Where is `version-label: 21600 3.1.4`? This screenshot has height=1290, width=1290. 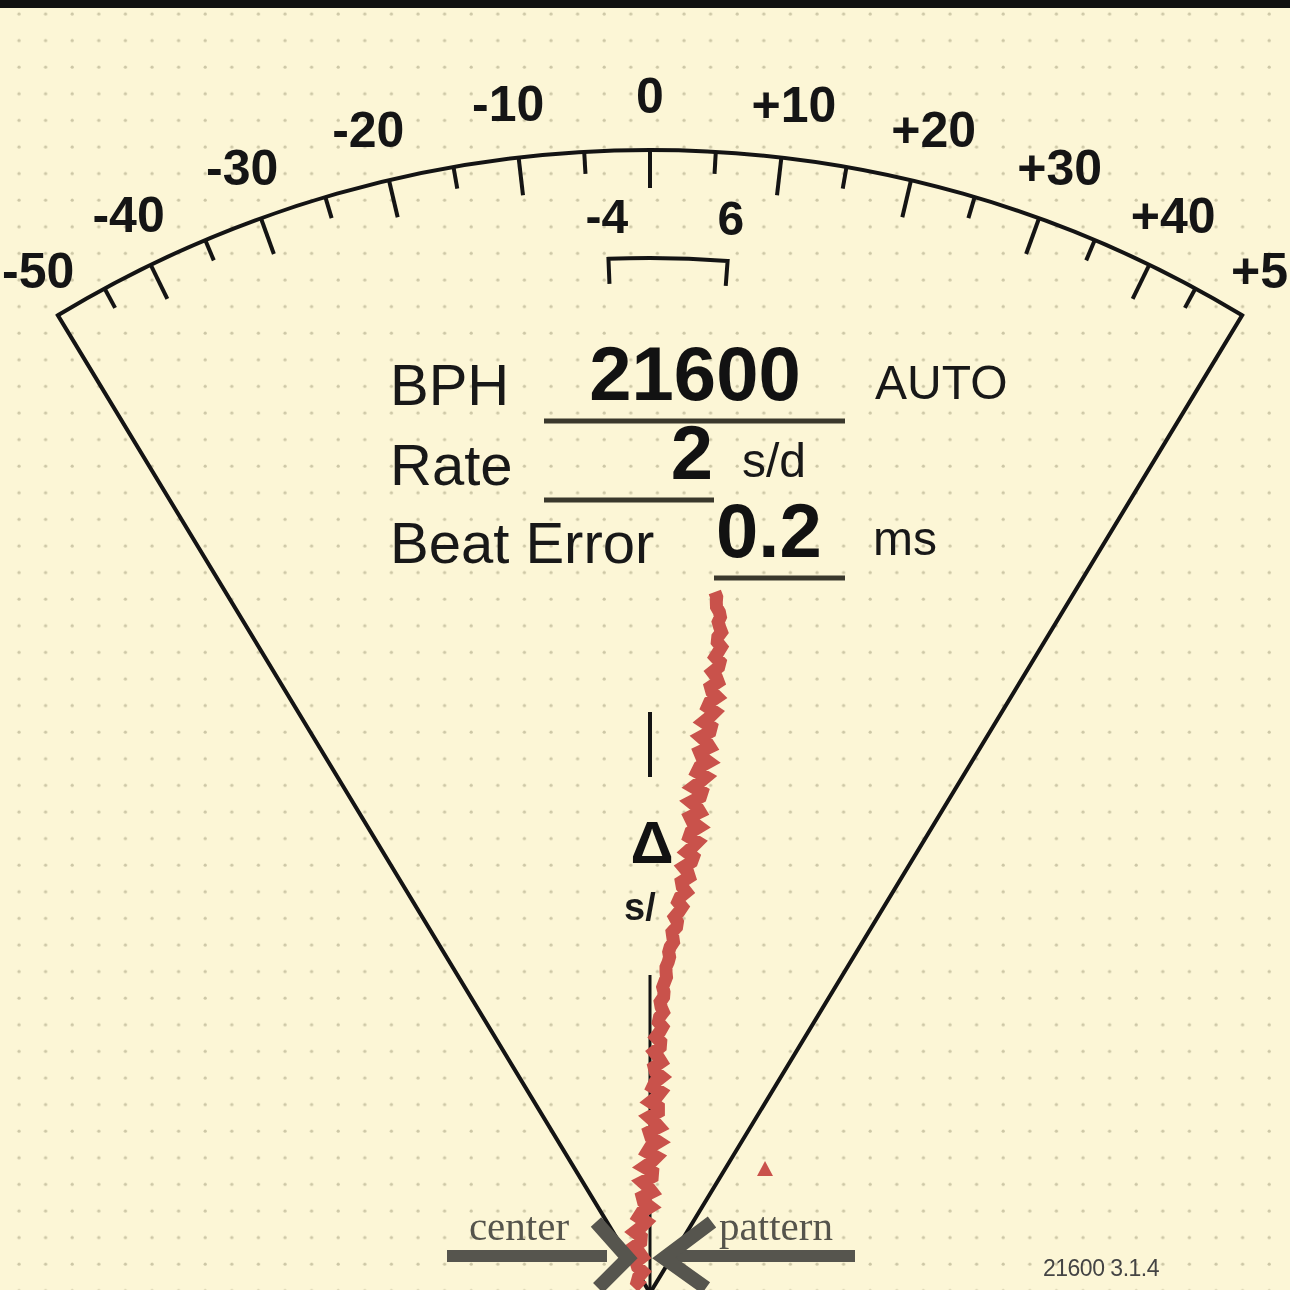 version-label: 21600 3.1.4 is located at coordinates (1101, 1268).